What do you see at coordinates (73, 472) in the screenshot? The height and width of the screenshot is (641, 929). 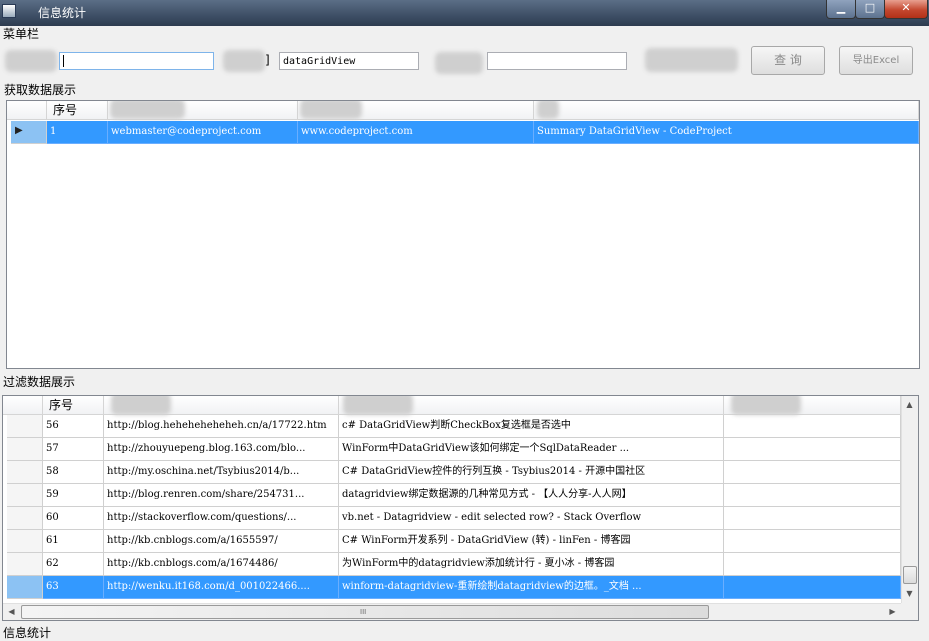 I see `cell-index: 58` at bounding box center [73, 472].